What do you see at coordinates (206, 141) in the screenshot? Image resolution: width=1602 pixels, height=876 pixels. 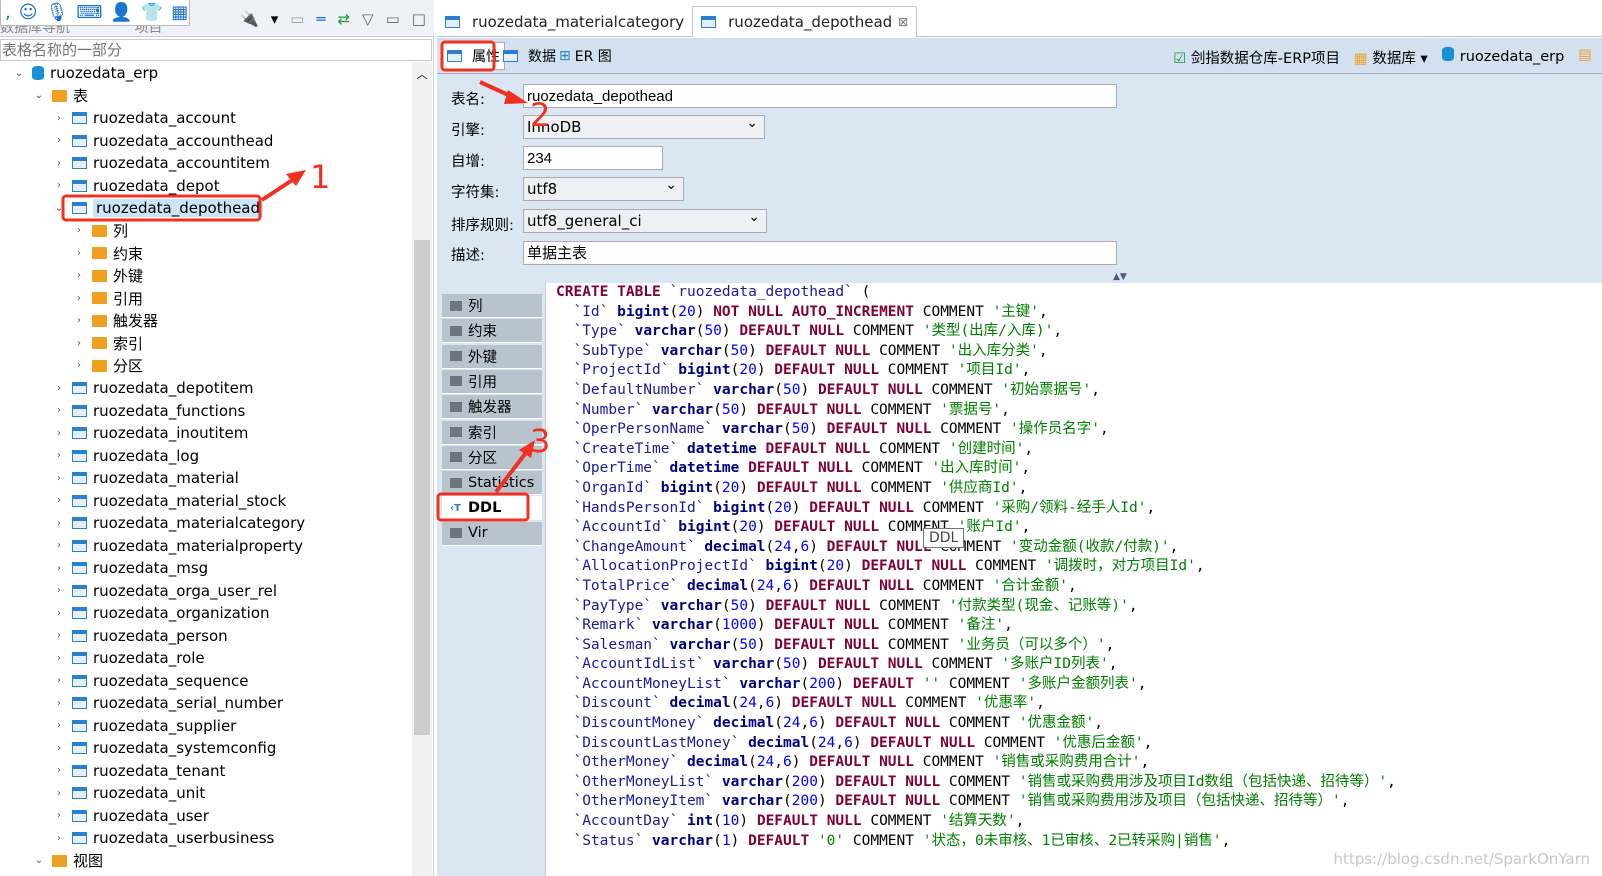 I see `tree-table-item: › ruozedata_accounthead` at bounding box center [206, 141].